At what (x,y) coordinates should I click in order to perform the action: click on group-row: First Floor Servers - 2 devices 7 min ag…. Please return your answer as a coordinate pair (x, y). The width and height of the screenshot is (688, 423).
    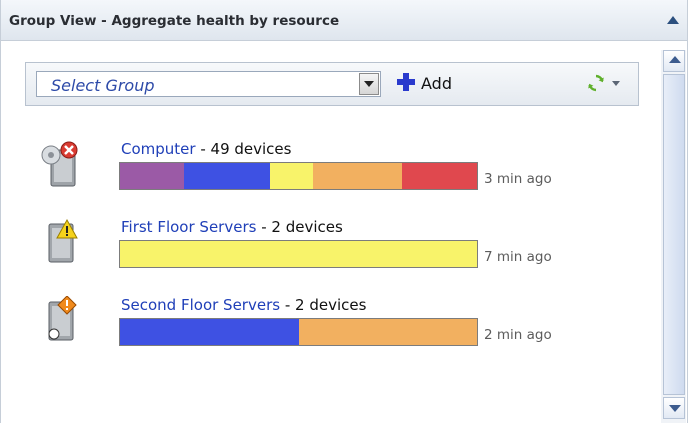
    Looking at the image, I should click on (300, 254).